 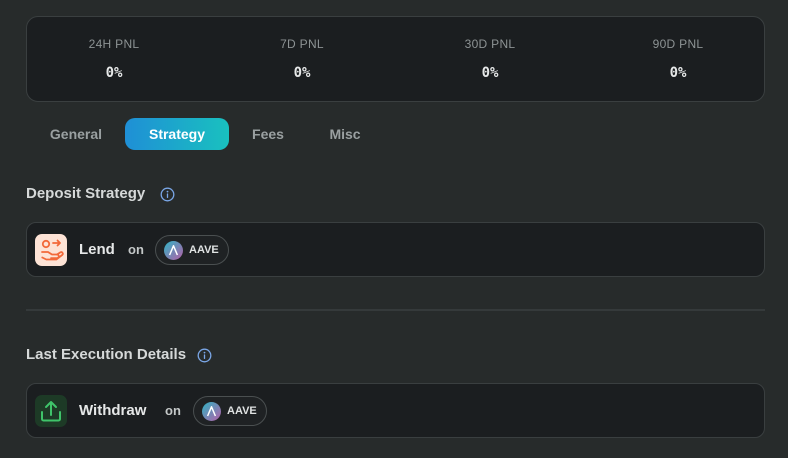 I want to click on pnl-30d-label: 30D PNL, so click(x=490, y=44).